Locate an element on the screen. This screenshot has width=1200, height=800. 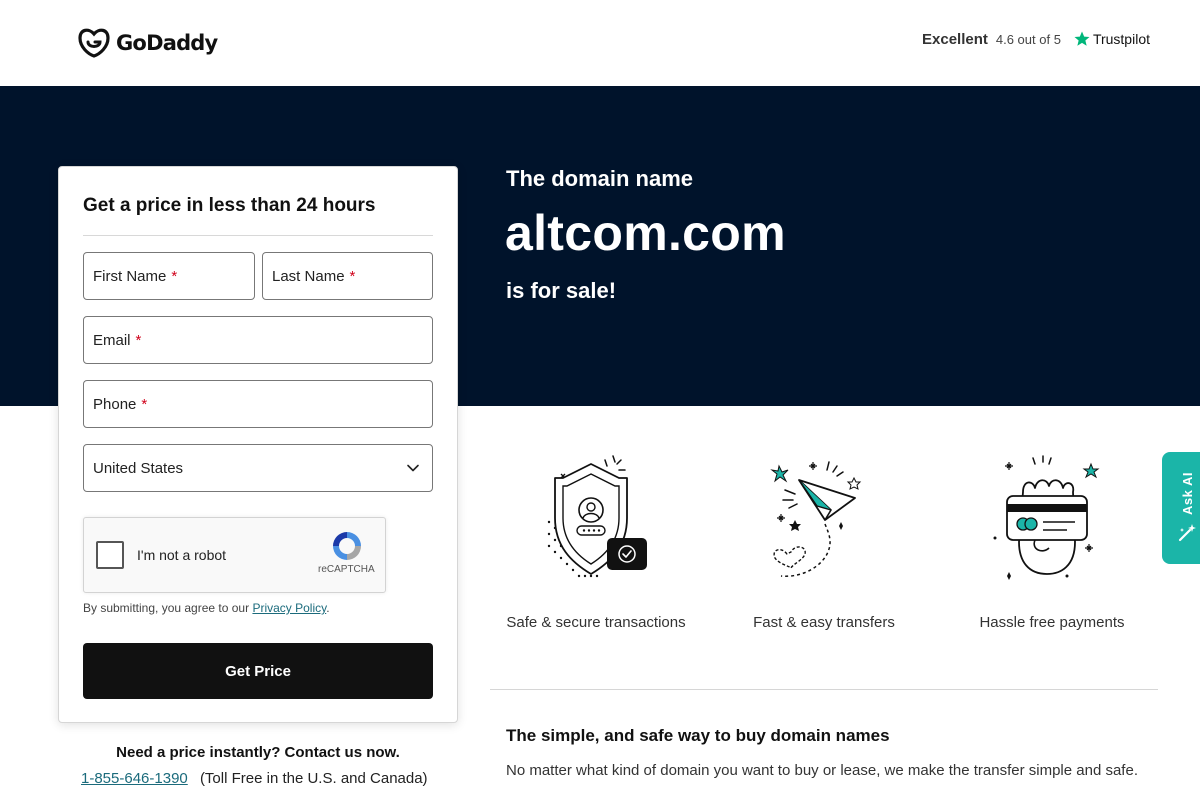
hero-lead: The domain name is located at coordinates (600, 178).